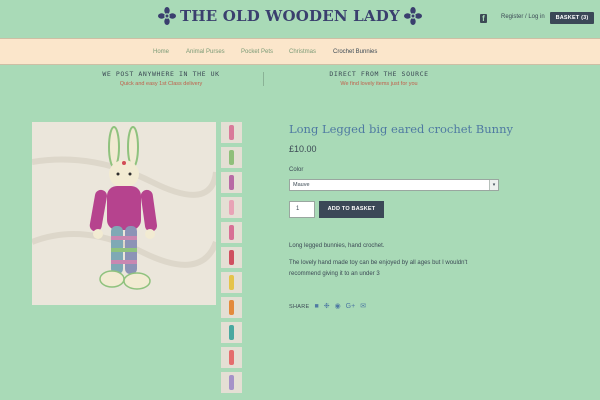 This screenshot has height=400, width=600. What do you see at coordinates (363, 307) in the screenshot?
I see `email-icon: ✉` at bounding box center [363, 307].